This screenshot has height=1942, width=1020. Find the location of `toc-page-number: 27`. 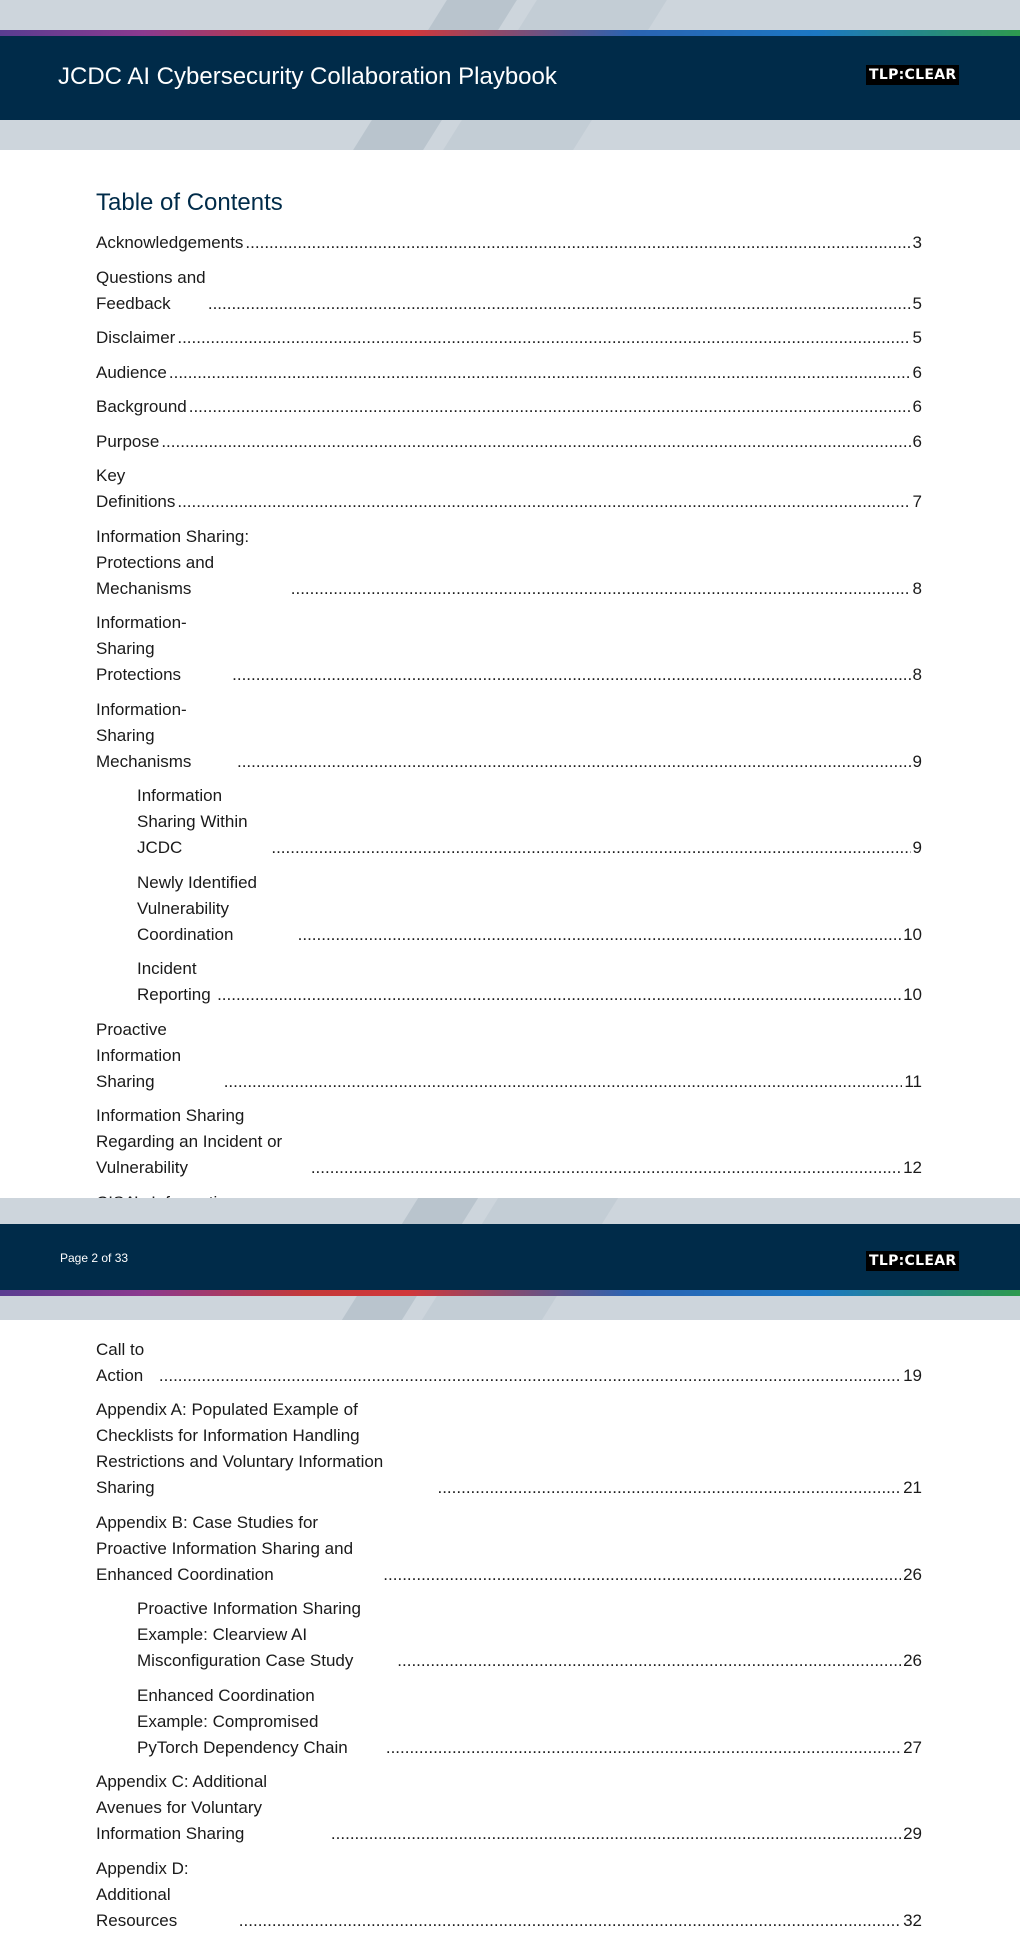

toc-page-number: 27 is located at coordinates (912, 1748).